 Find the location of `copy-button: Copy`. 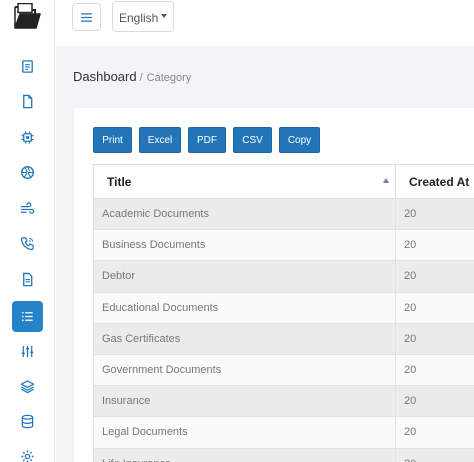

copy-button: Copy is located at coordinates (299, 140).